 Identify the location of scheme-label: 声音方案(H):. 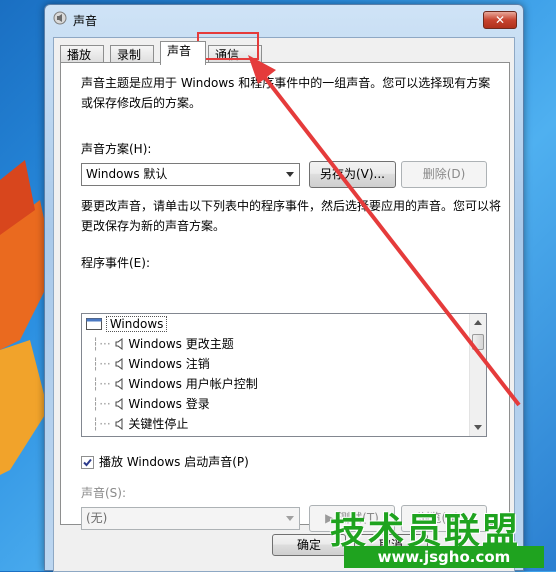
(116, 149).